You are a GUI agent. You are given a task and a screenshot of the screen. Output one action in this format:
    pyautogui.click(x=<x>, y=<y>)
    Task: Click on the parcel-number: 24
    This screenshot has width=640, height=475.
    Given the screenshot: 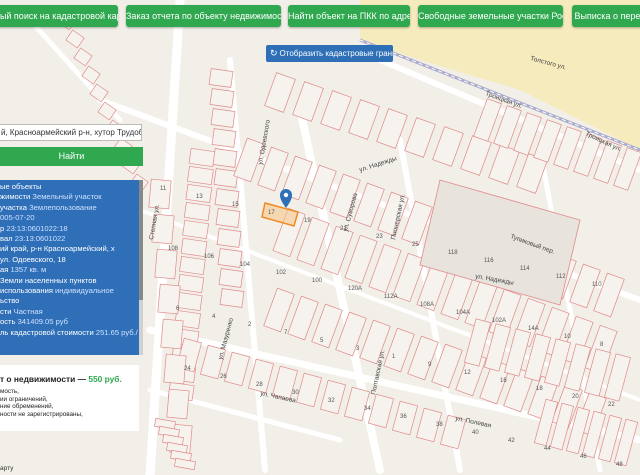 What is the action you would take?
    pyautogui.click(x=187, y=369)
    